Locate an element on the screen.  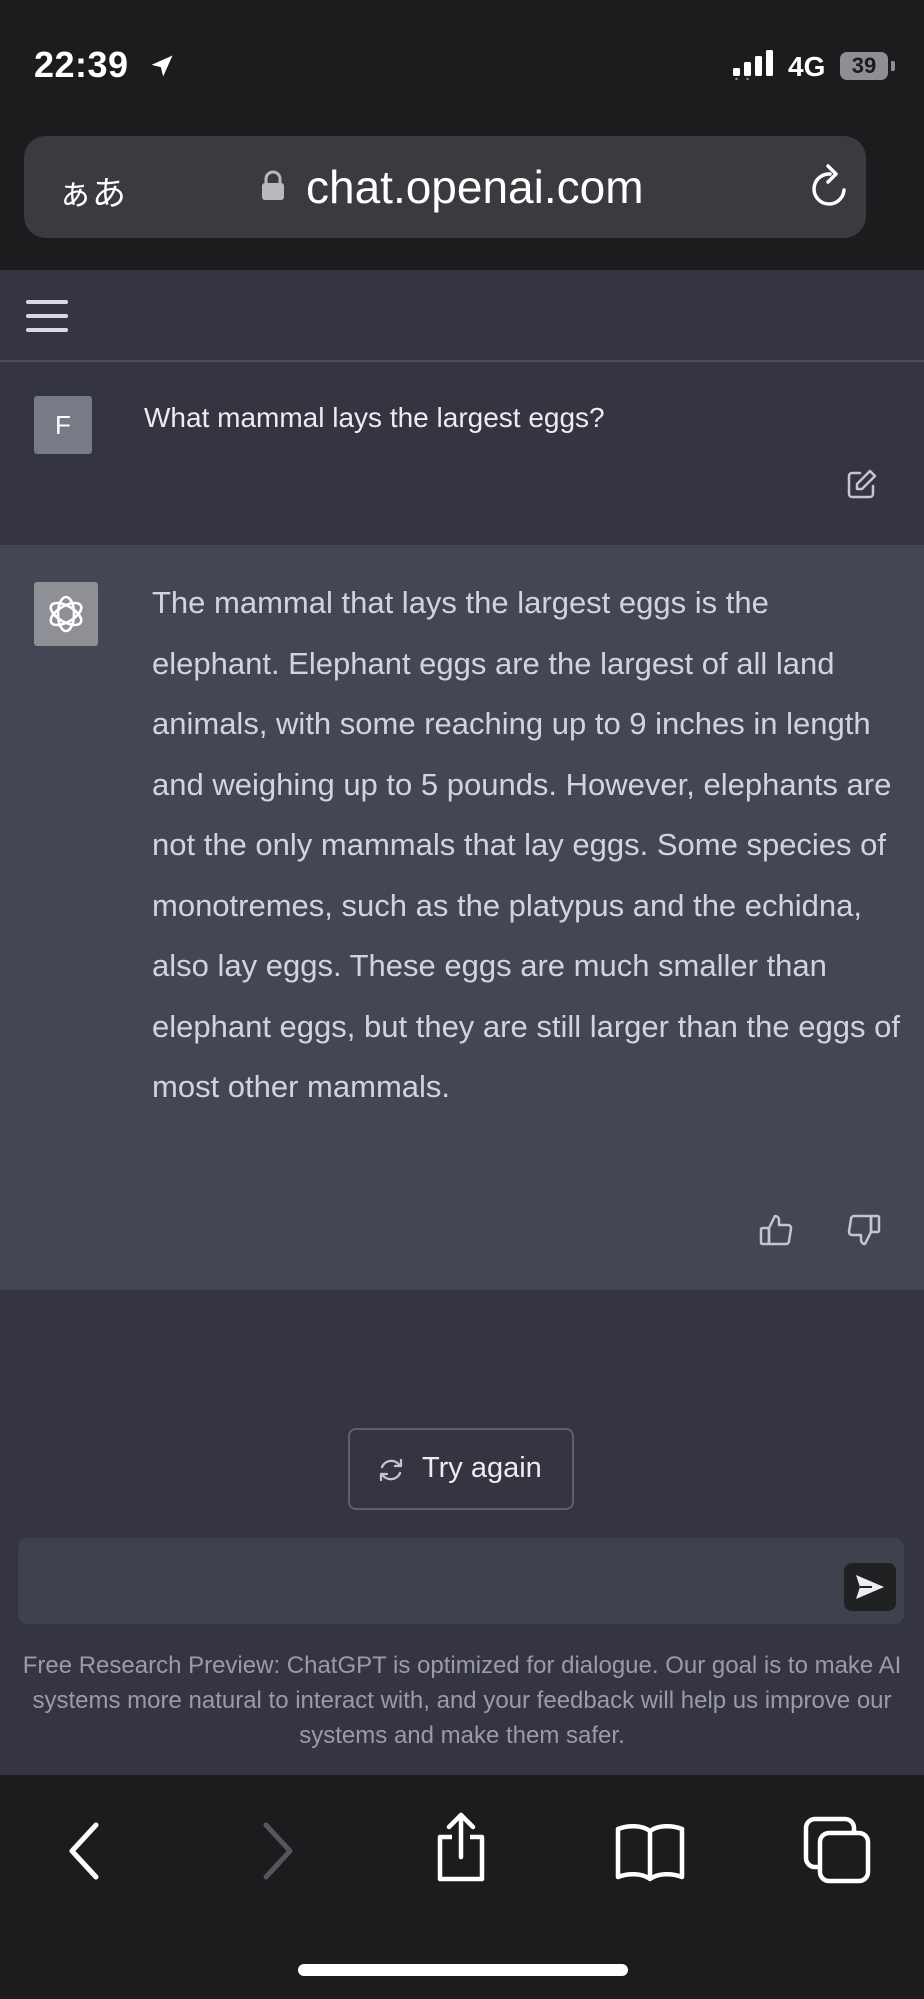
back-icon is located at coordinates (84, 1851).